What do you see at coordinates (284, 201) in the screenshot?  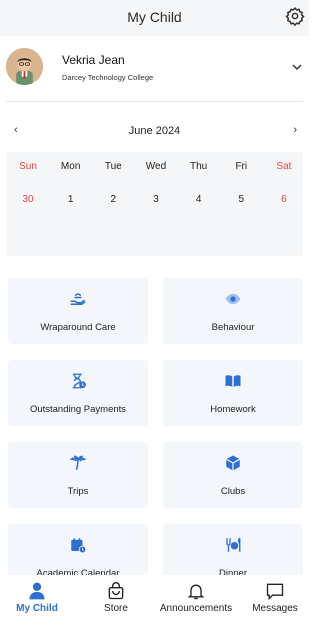 I see `date-cell: 6` at bounding box center [284, 201].